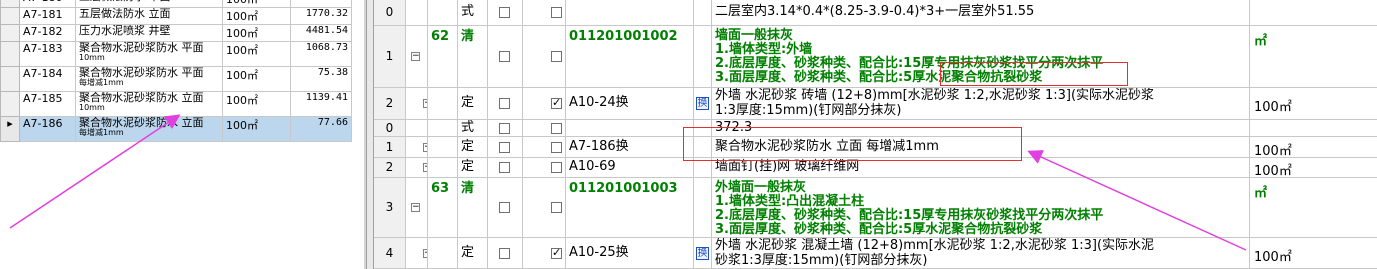  What do you see at coordinates (149, 33) in the screenshot?
I see `quota-name: 压力水泥喷浆 井壁` at bounding box center [149, 33].